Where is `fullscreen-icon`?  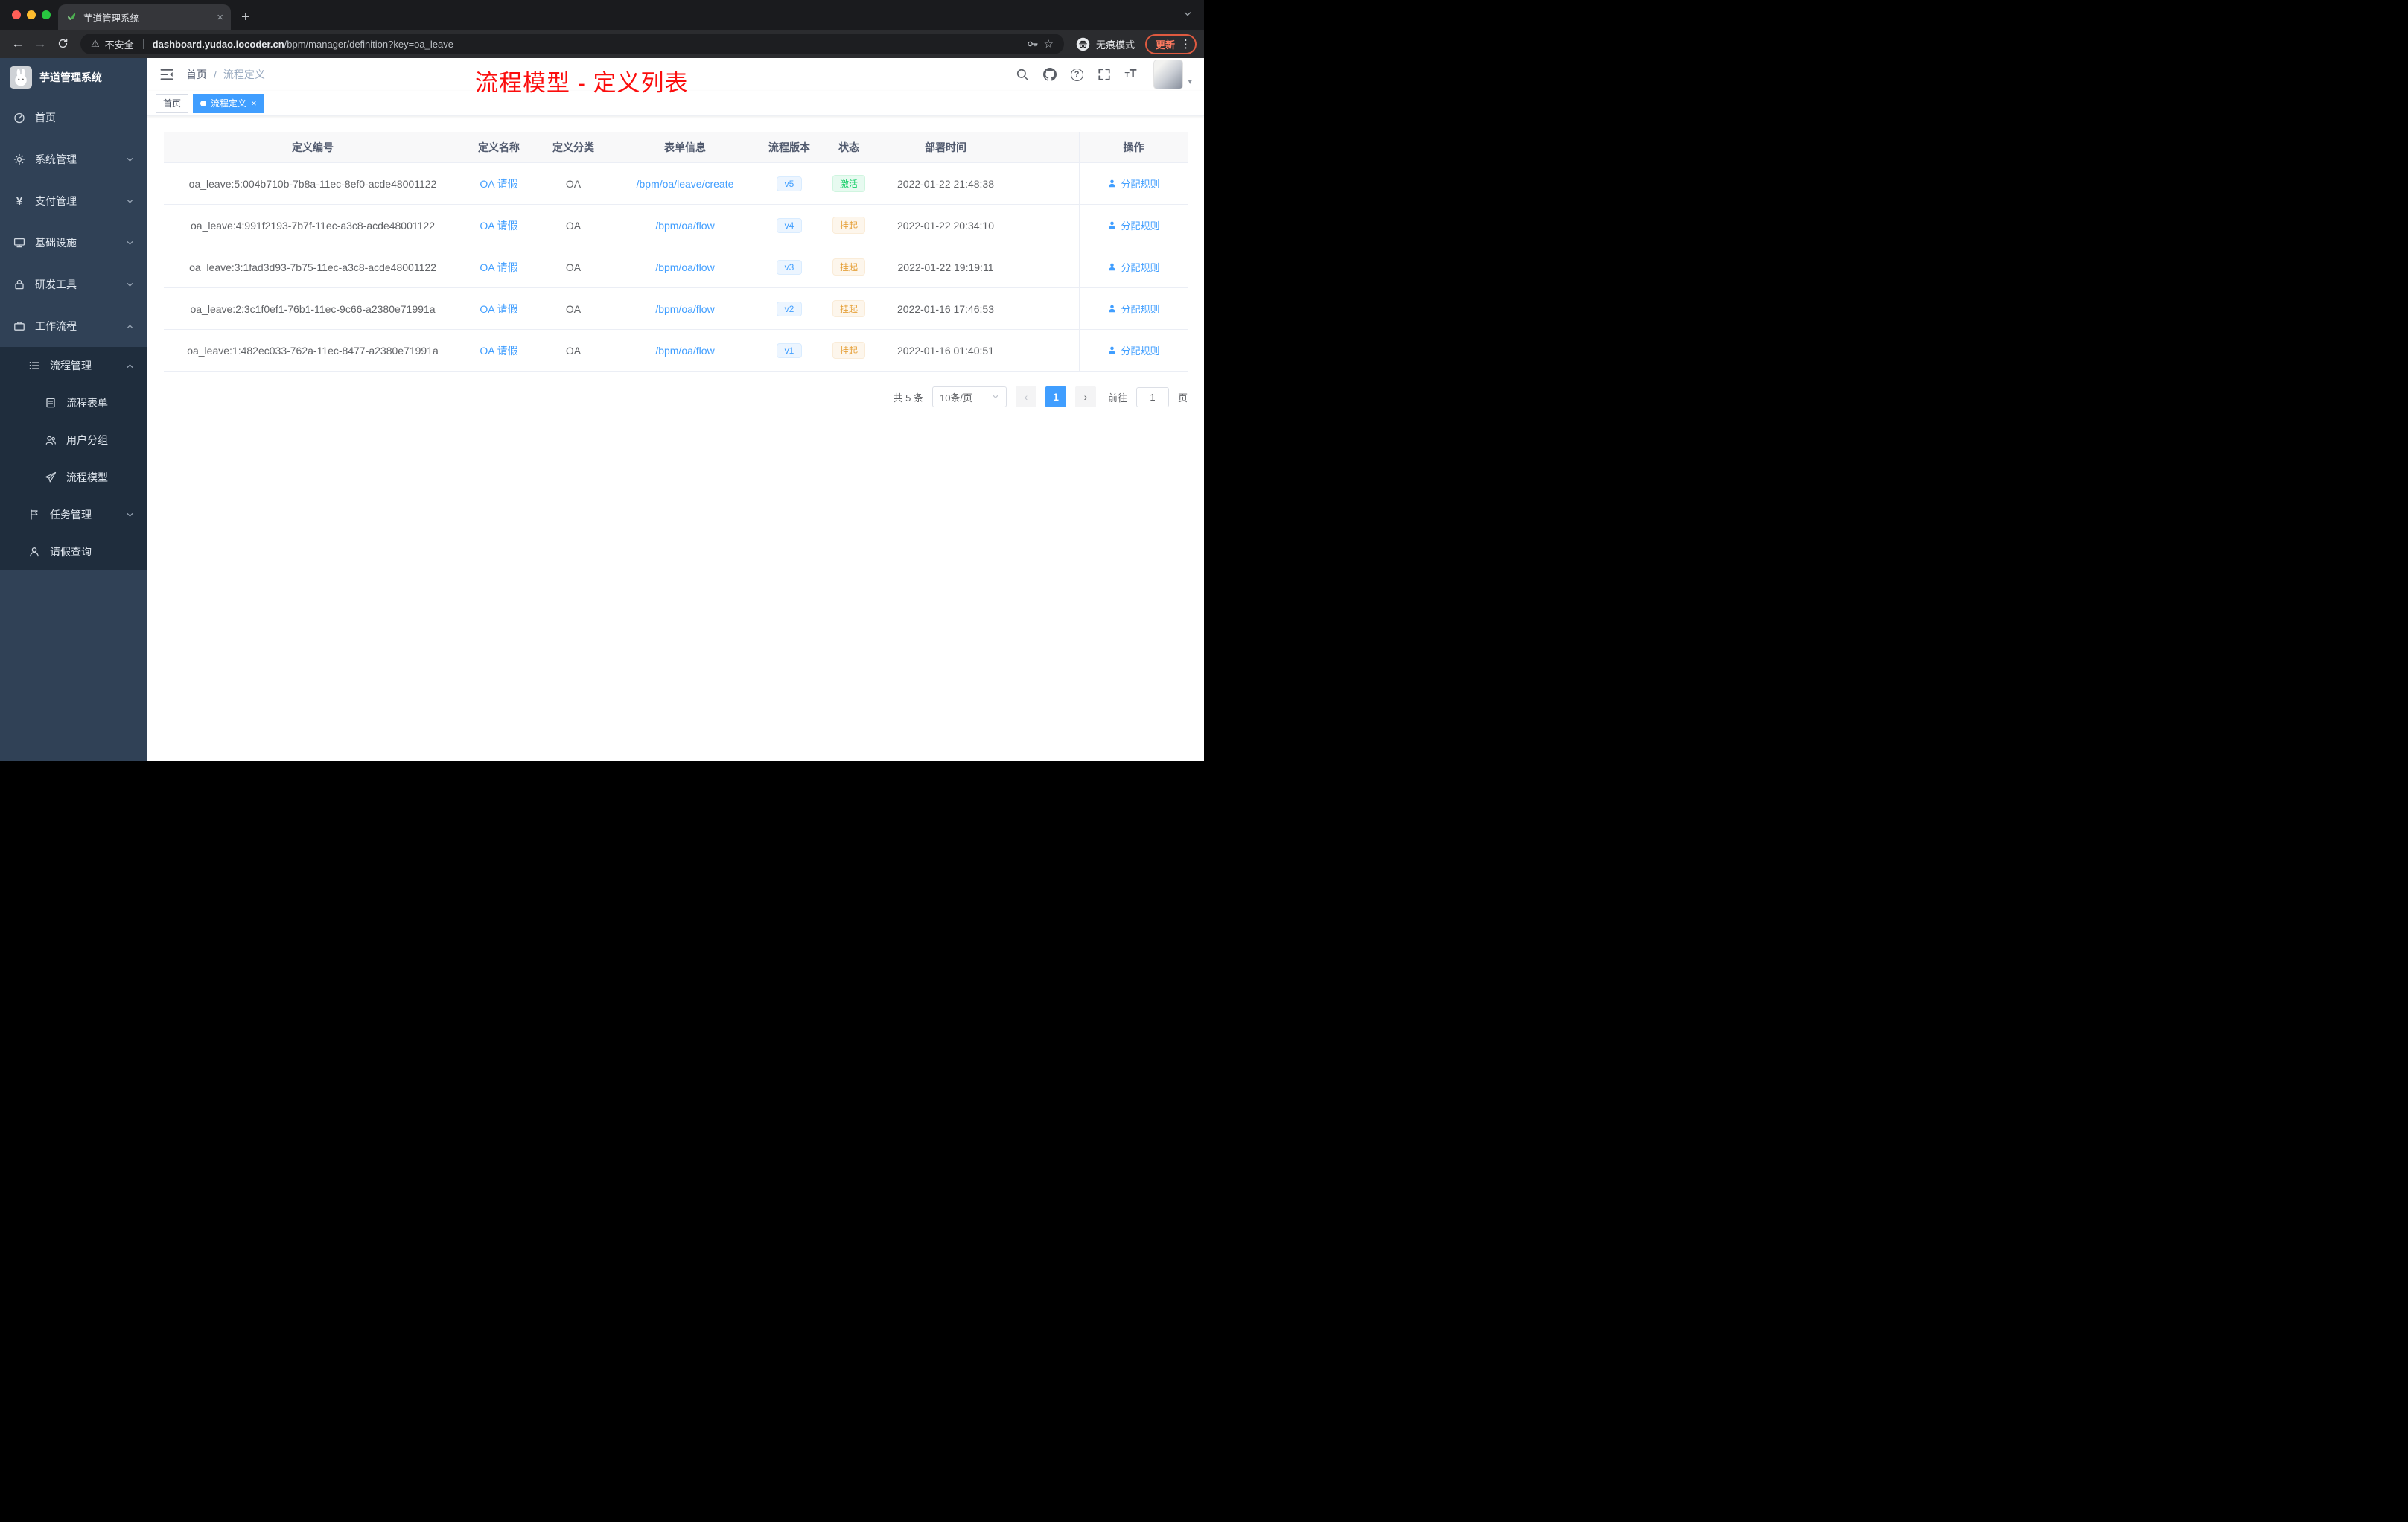 fullscreen-icon is located at coordinates (1104, 74).